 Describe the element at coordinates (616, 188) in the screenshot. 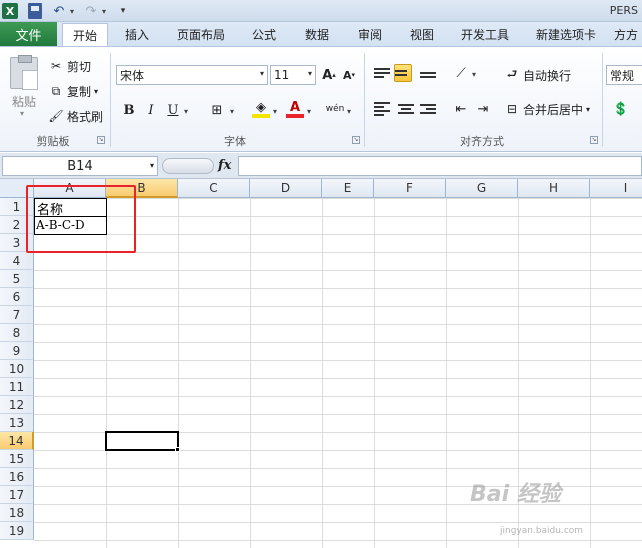

I see `column-header-i: I` at that location.